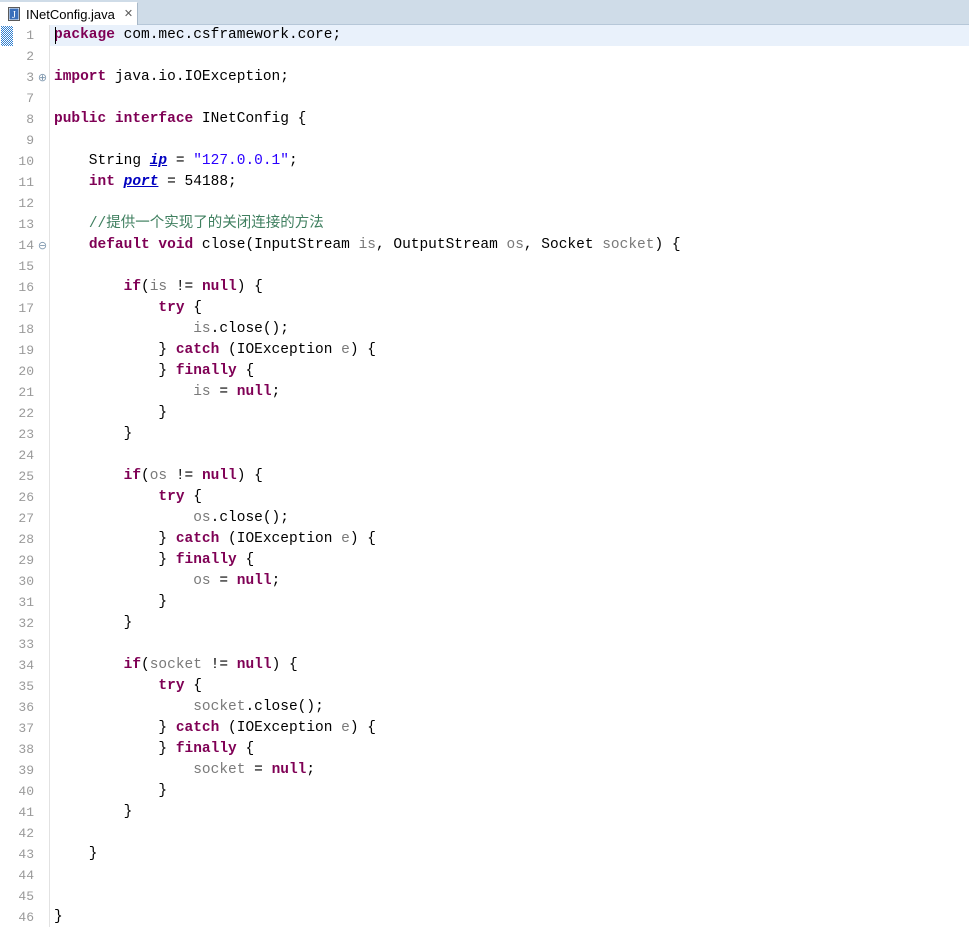 This screenshot has height=927, width=969. I want to click on token-plain: {, so click(193, 497).